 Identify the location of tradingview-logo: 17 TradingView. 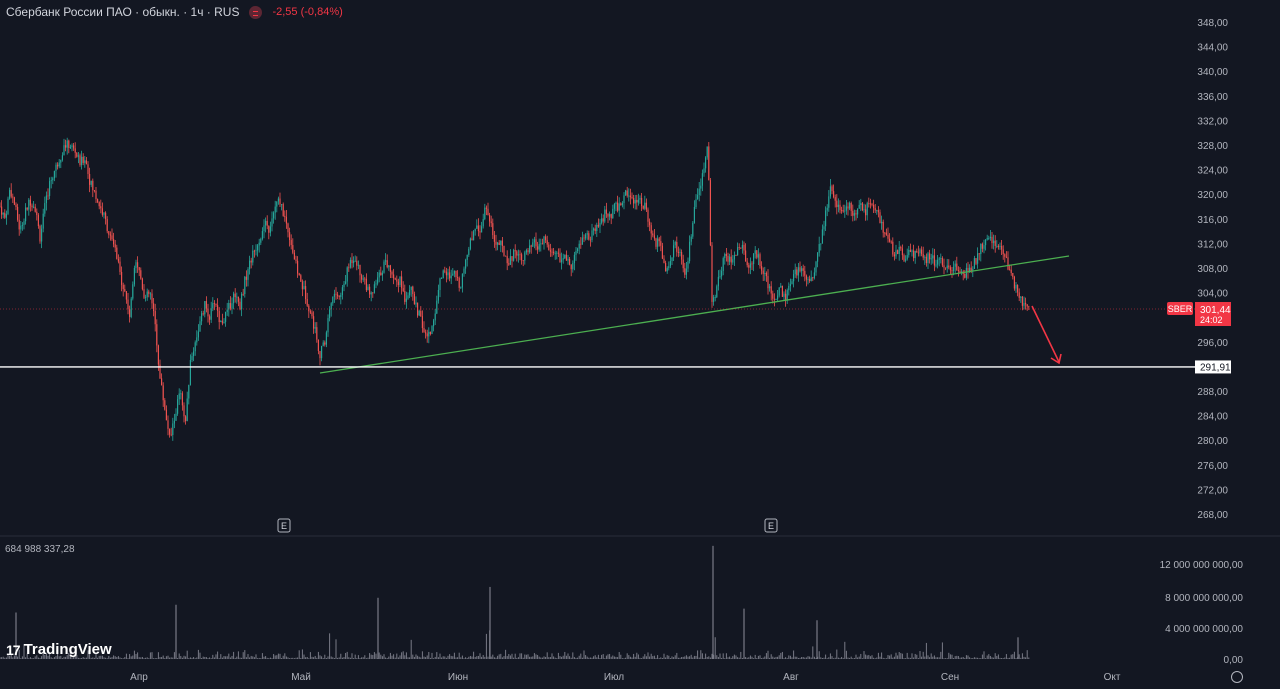
(59, 649).